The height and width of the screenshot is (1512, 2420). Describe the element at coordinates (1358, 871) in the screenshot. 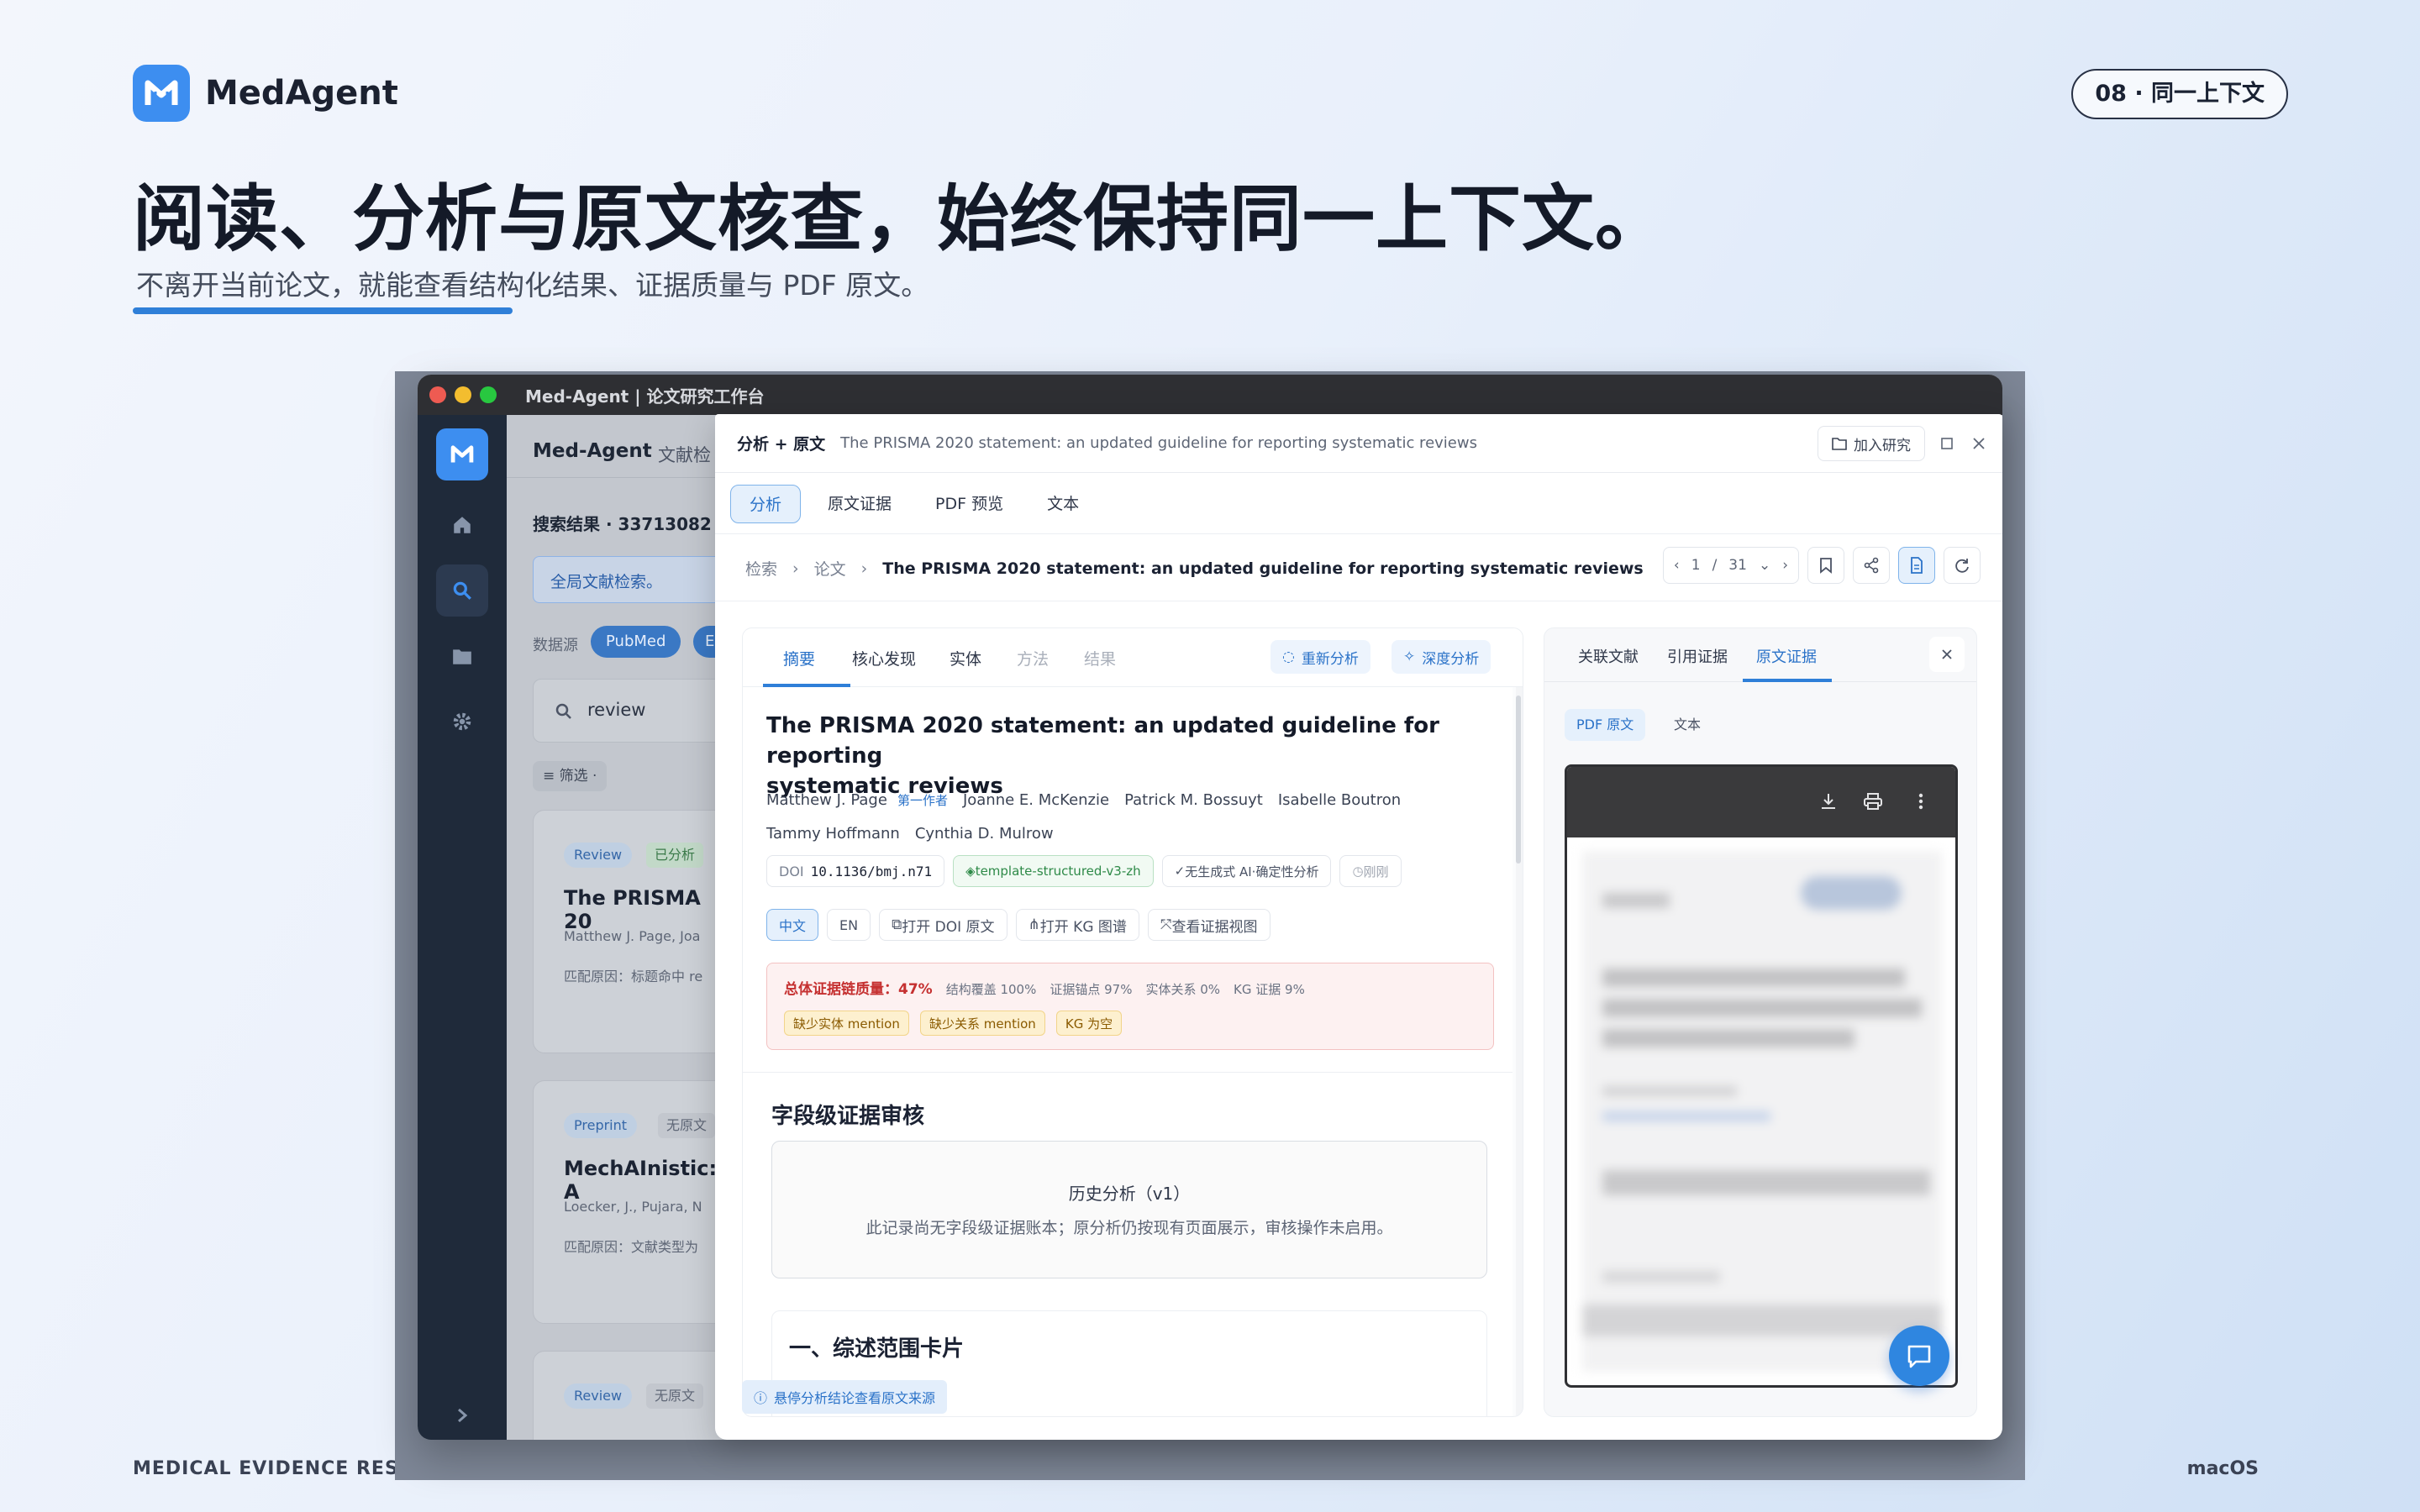

I see `clock-icon: ◷` at that location.